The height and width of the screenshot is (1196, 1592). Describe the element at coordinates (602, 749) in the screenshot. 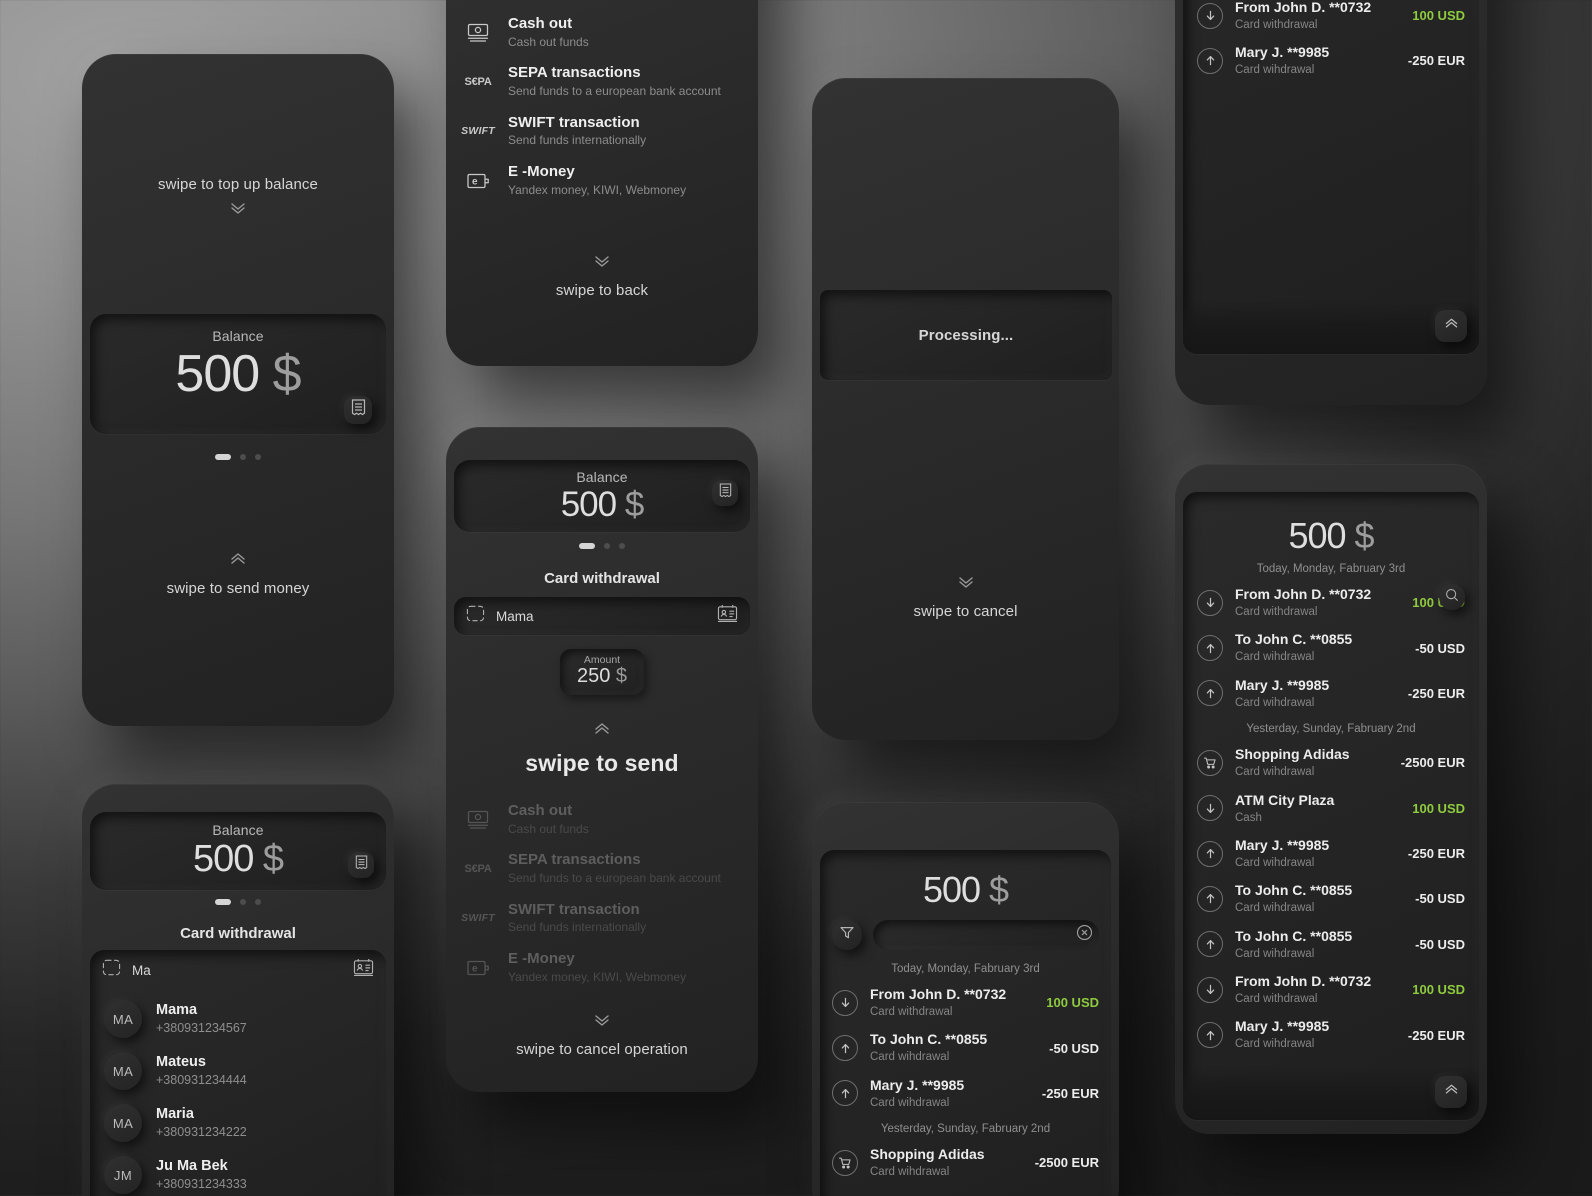

I see `swipe-send-label: swipe to send` at that location.